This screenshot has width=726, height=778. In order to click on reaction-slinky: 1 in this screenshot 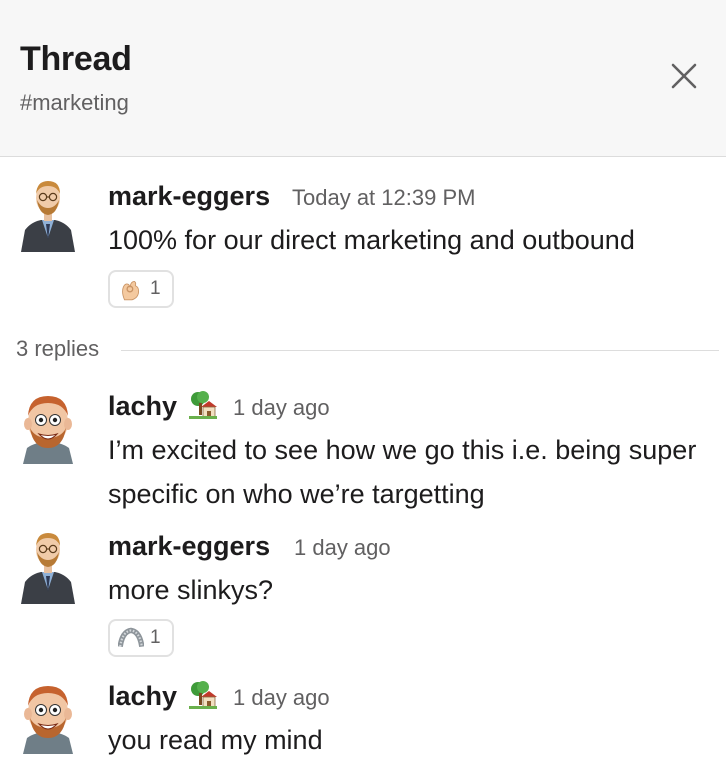, I will do `click(141, 638)`.